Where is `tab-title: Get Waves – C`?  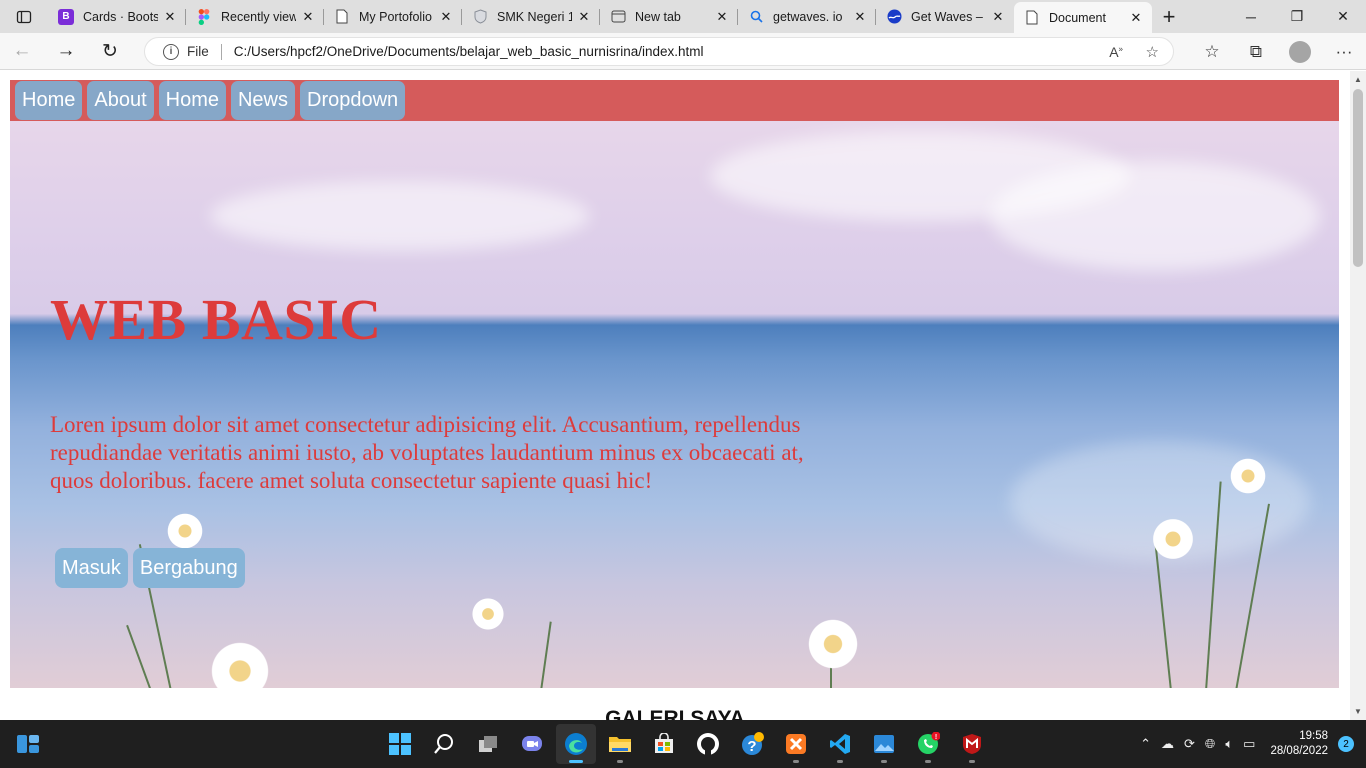 tab-title: Get Waves – C is located at coordinates (948, 16).